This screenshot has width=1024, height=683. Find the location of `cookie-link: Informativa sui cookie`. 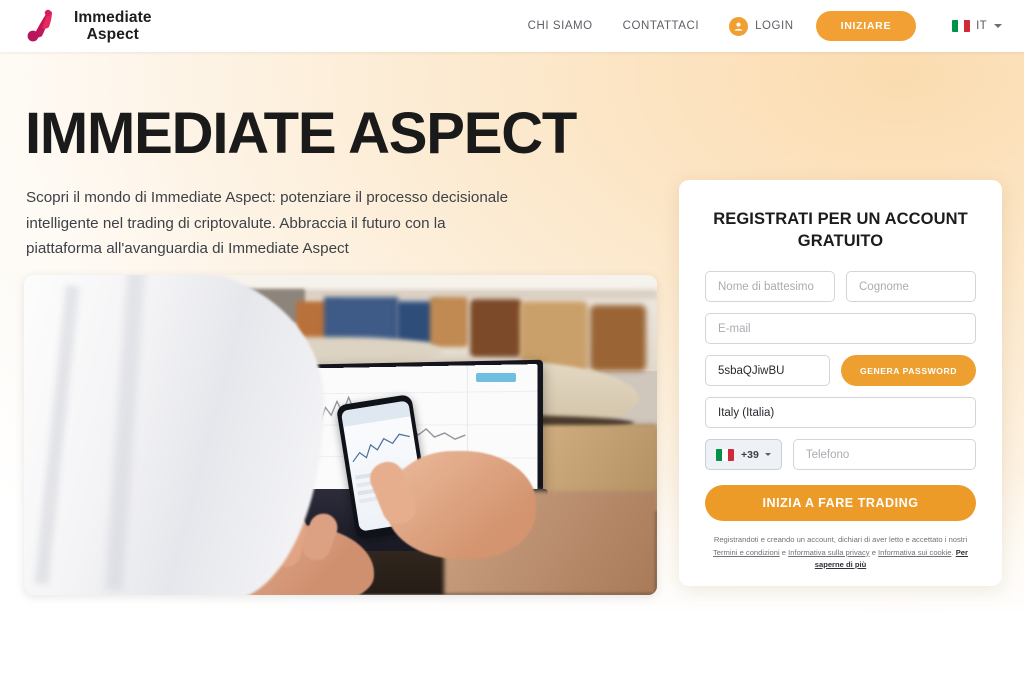

cookie-link: Informativa sui cookie is located at coordinates (914, 552).